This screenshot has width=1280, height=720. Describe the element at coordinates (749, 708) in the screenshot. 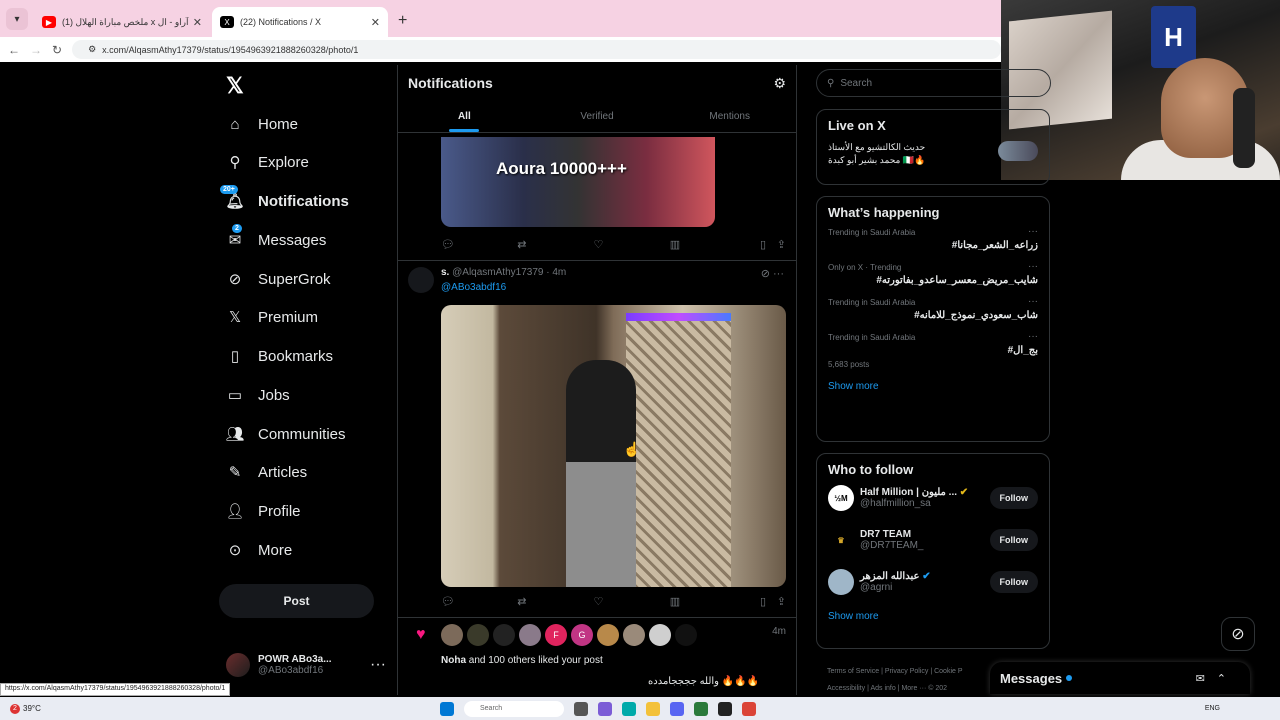

I see `chrome-icon` at that location.